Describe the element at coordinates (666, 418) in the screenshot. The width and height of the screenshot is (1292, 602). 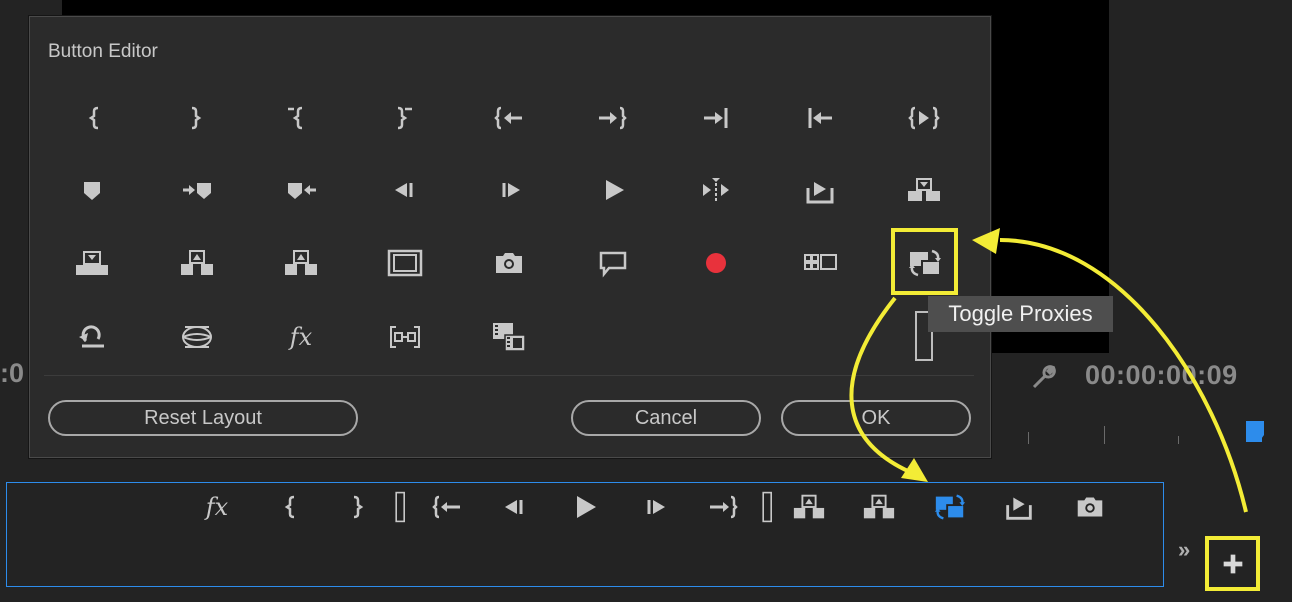
I see `cancel-button: Cancel` at that location.